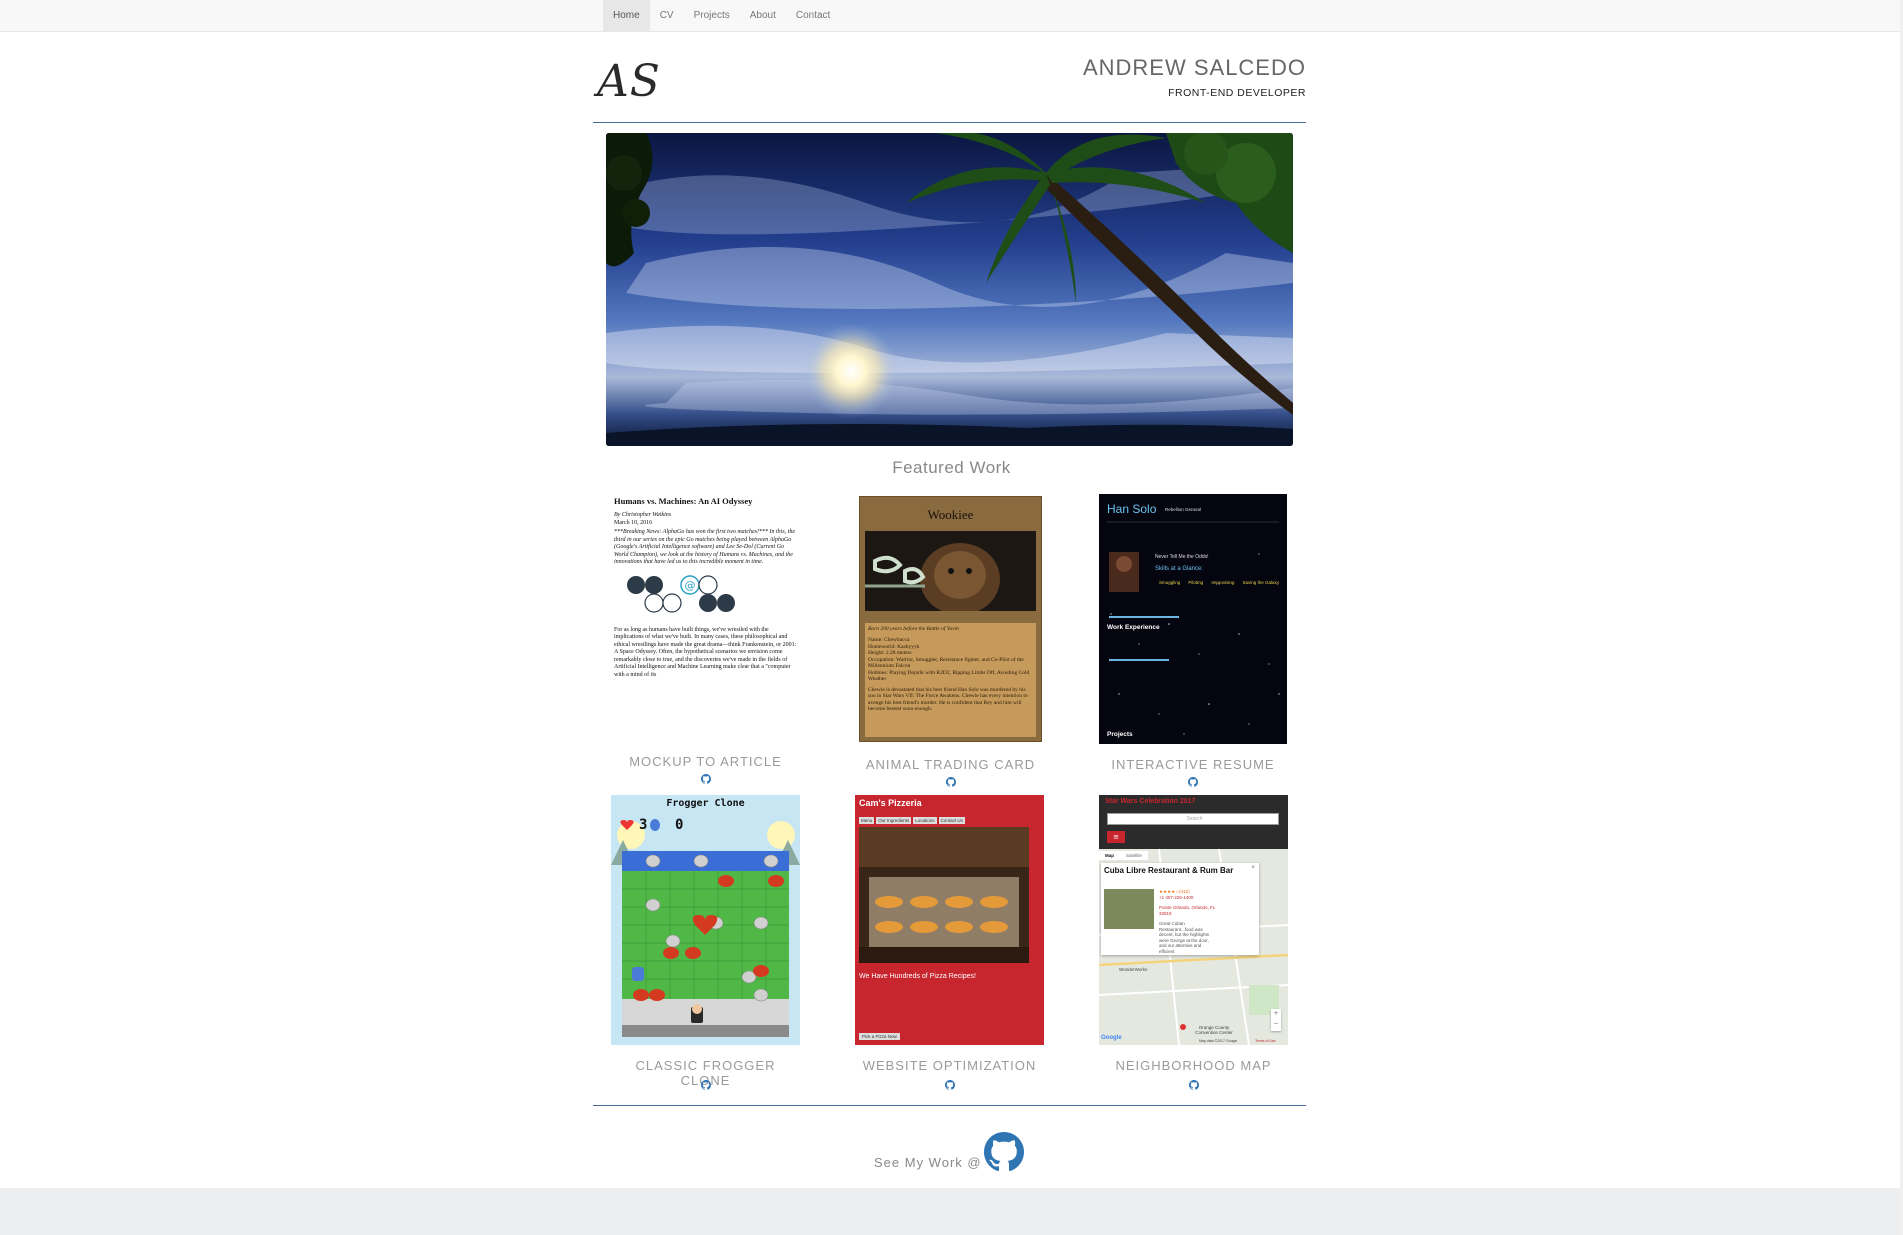  I want to click on site-logo: AS, so click(629, 81).